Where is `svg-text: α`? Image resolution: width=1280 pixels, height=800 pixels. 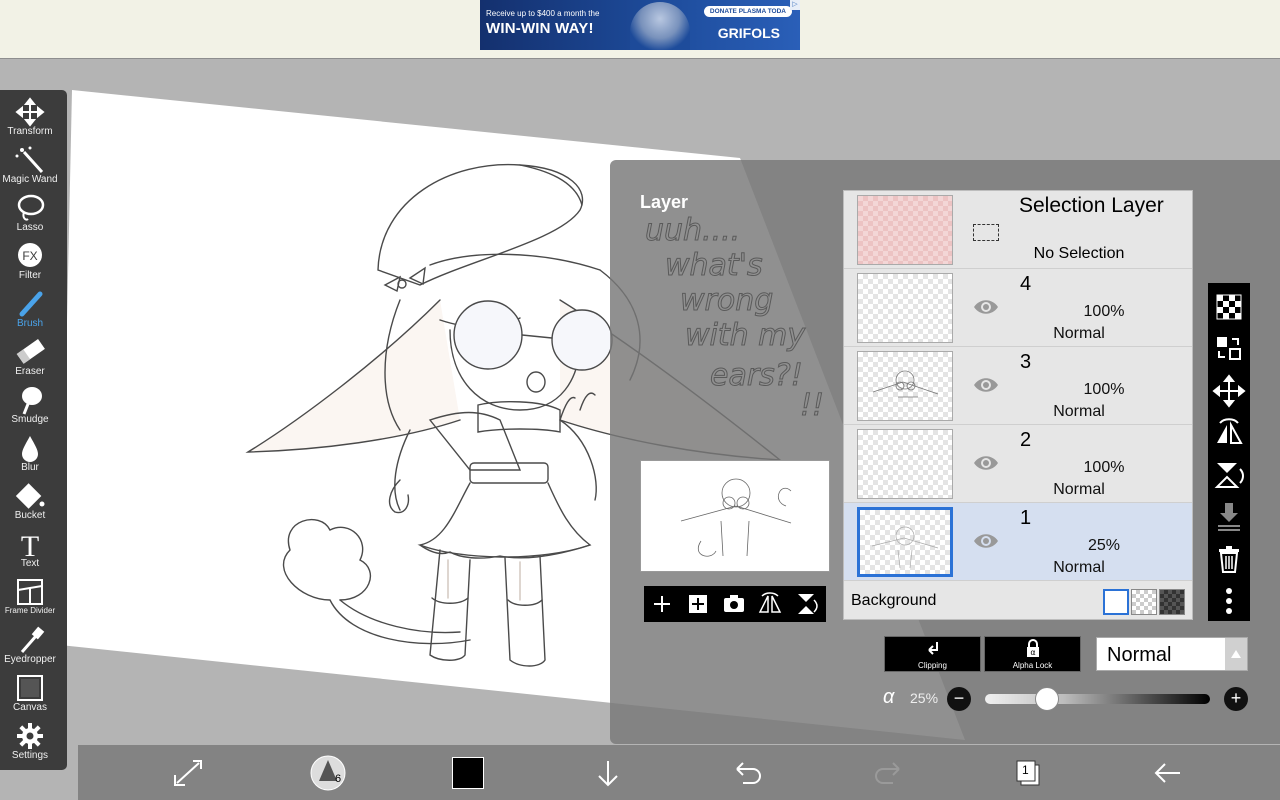
svg-text: α is located at coordinates (1032, 652).